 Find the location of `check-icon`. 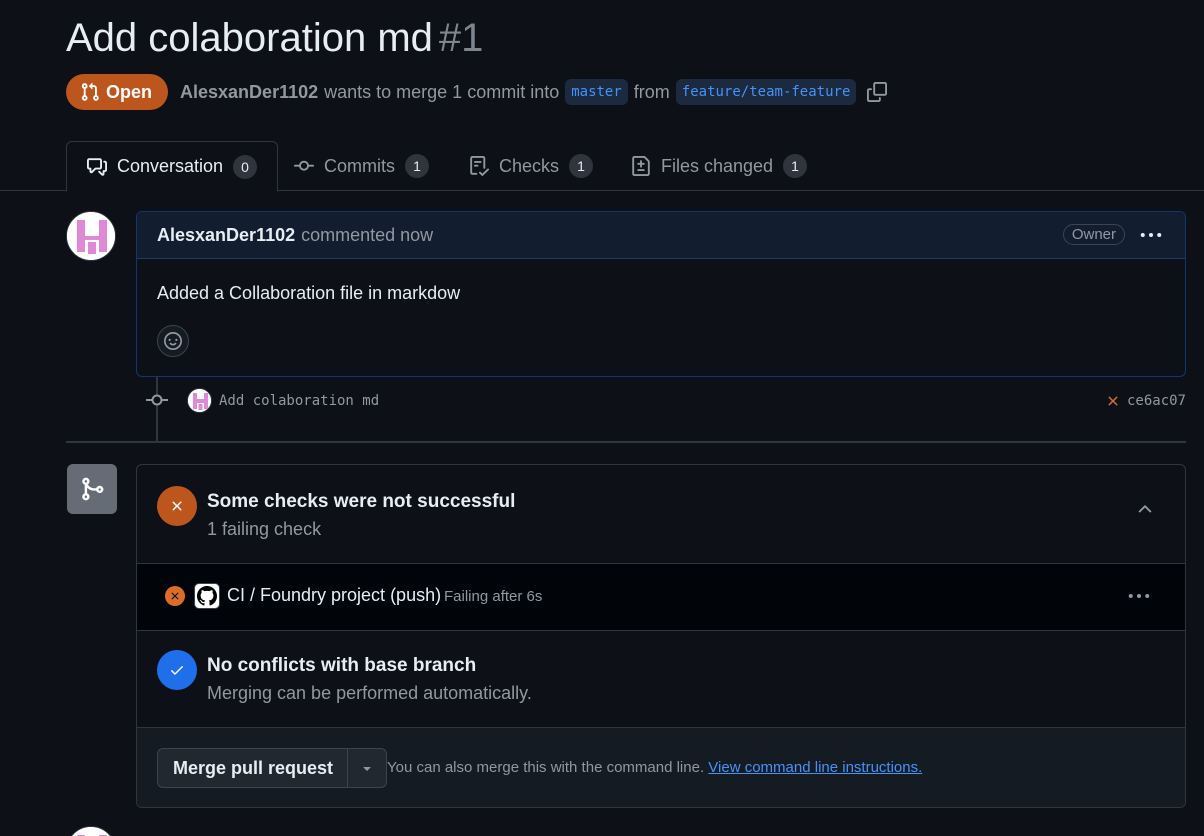

check-icon is located at coordinates (177, 670).